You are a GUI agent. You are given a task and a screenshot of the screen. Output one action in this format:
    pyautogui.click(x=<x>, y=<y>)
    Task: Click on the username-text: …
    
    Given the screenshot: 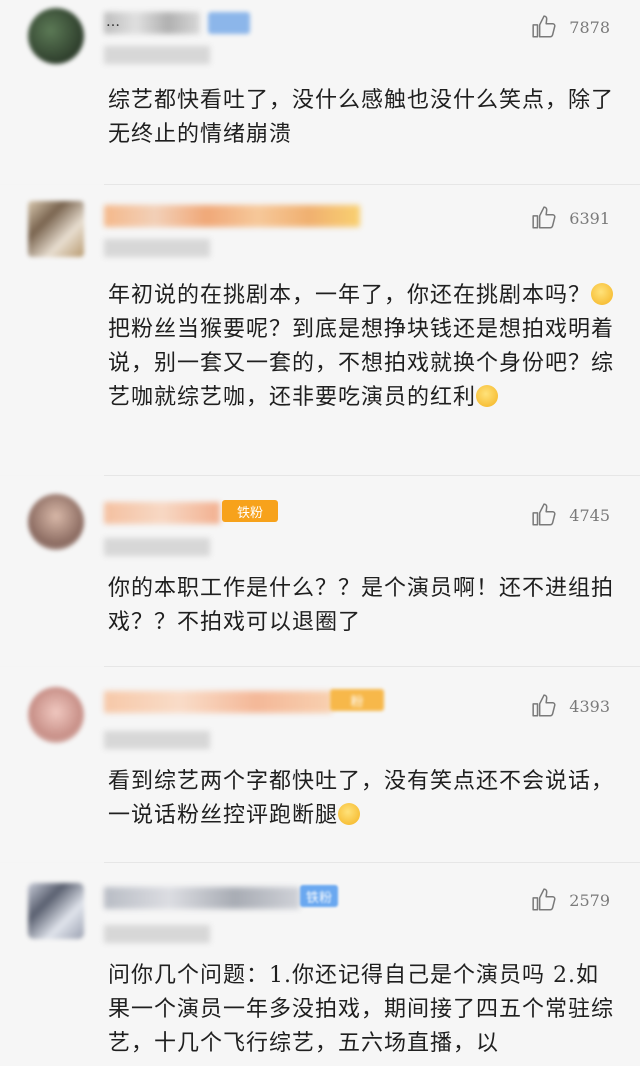 What is the action you would take?
    pyautogui.click(x=113, y=22)
    